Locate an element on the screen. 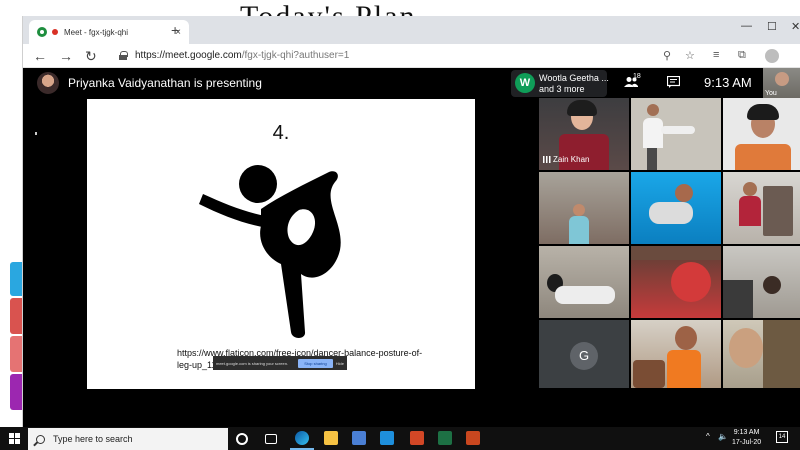  presenting-label: Priyanka Vaidyanathan is presenting is located at coordinates (165, 83).